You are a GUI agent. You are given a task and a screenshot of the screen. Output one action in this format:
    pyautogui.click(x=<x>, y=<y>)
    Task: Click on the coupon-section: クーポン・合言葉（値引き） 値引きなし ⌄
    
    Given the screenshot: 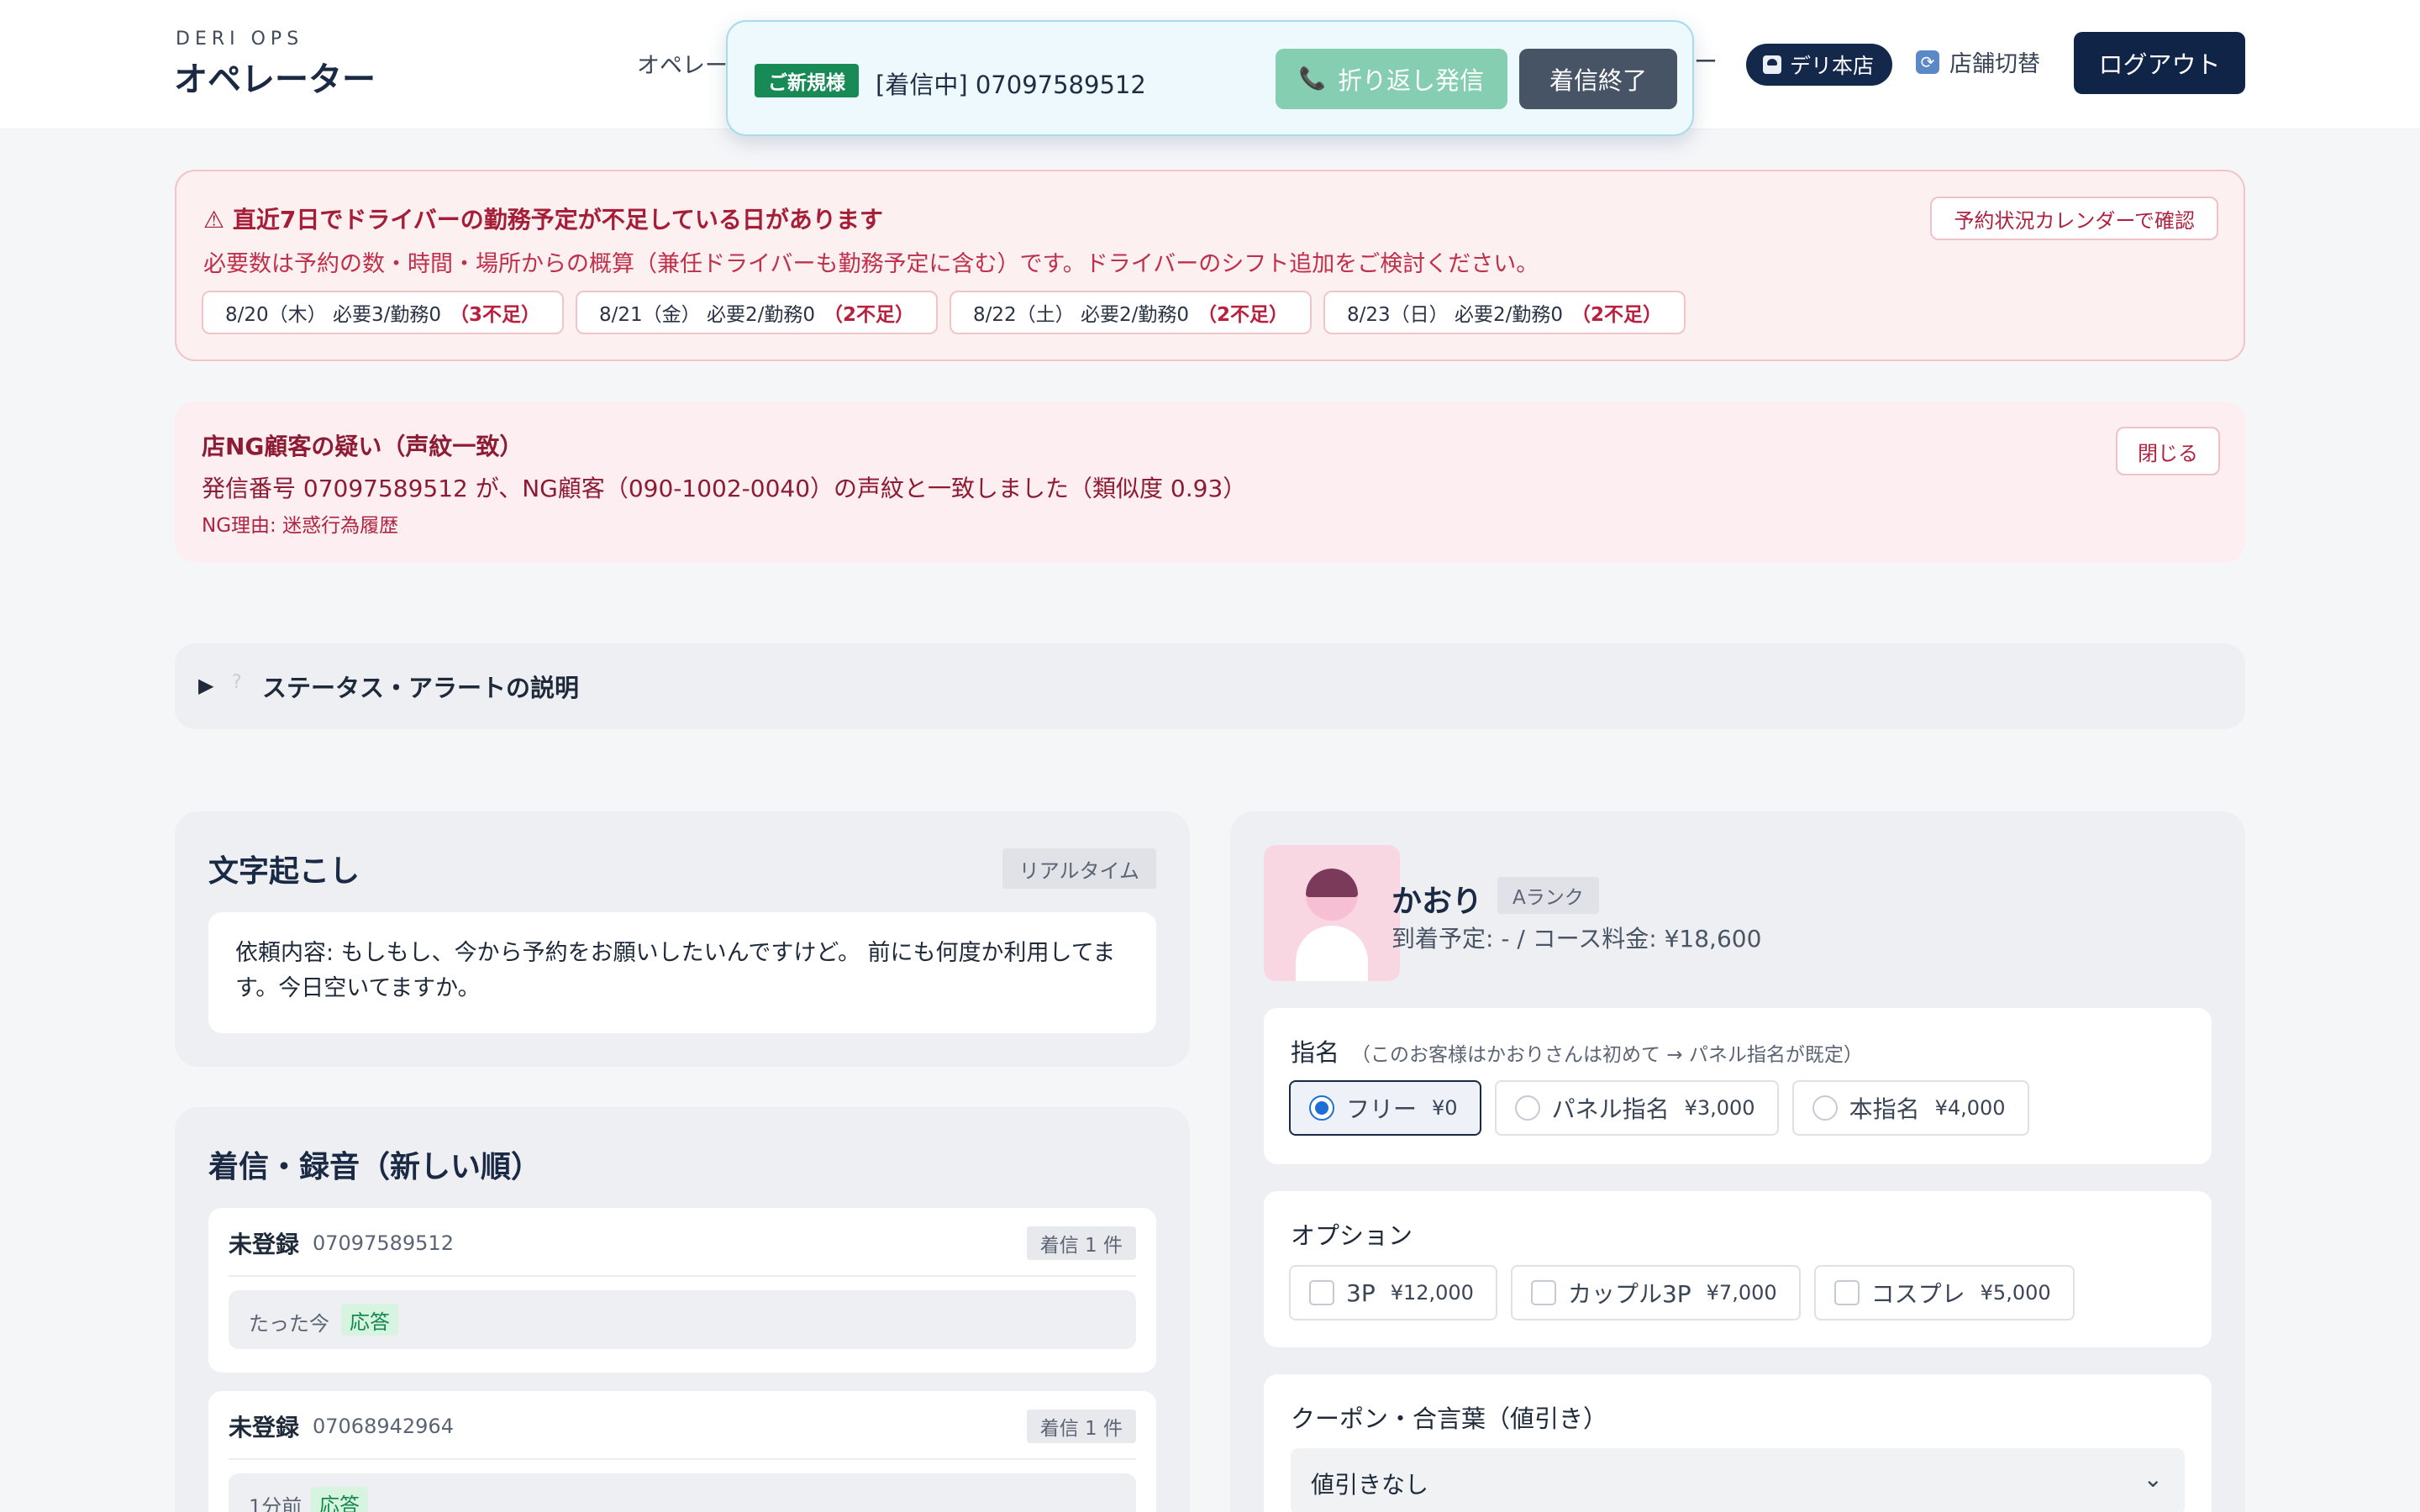 What is the action you would take?
    pyautogui.click(x=1738, y=1443)
    